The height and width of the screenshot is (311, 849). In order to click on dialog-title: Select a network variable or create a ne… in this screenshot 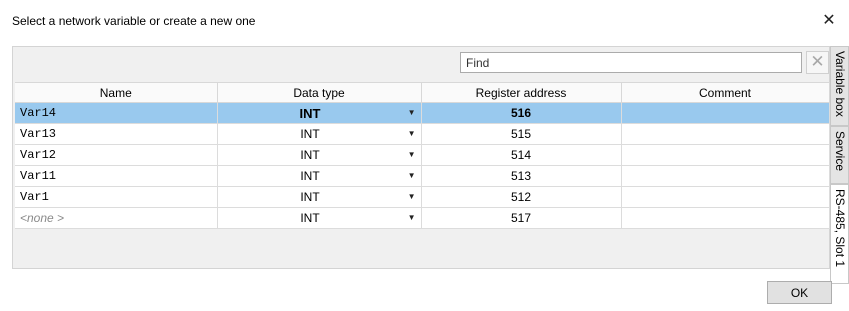, I will do `click(134, 21)`.